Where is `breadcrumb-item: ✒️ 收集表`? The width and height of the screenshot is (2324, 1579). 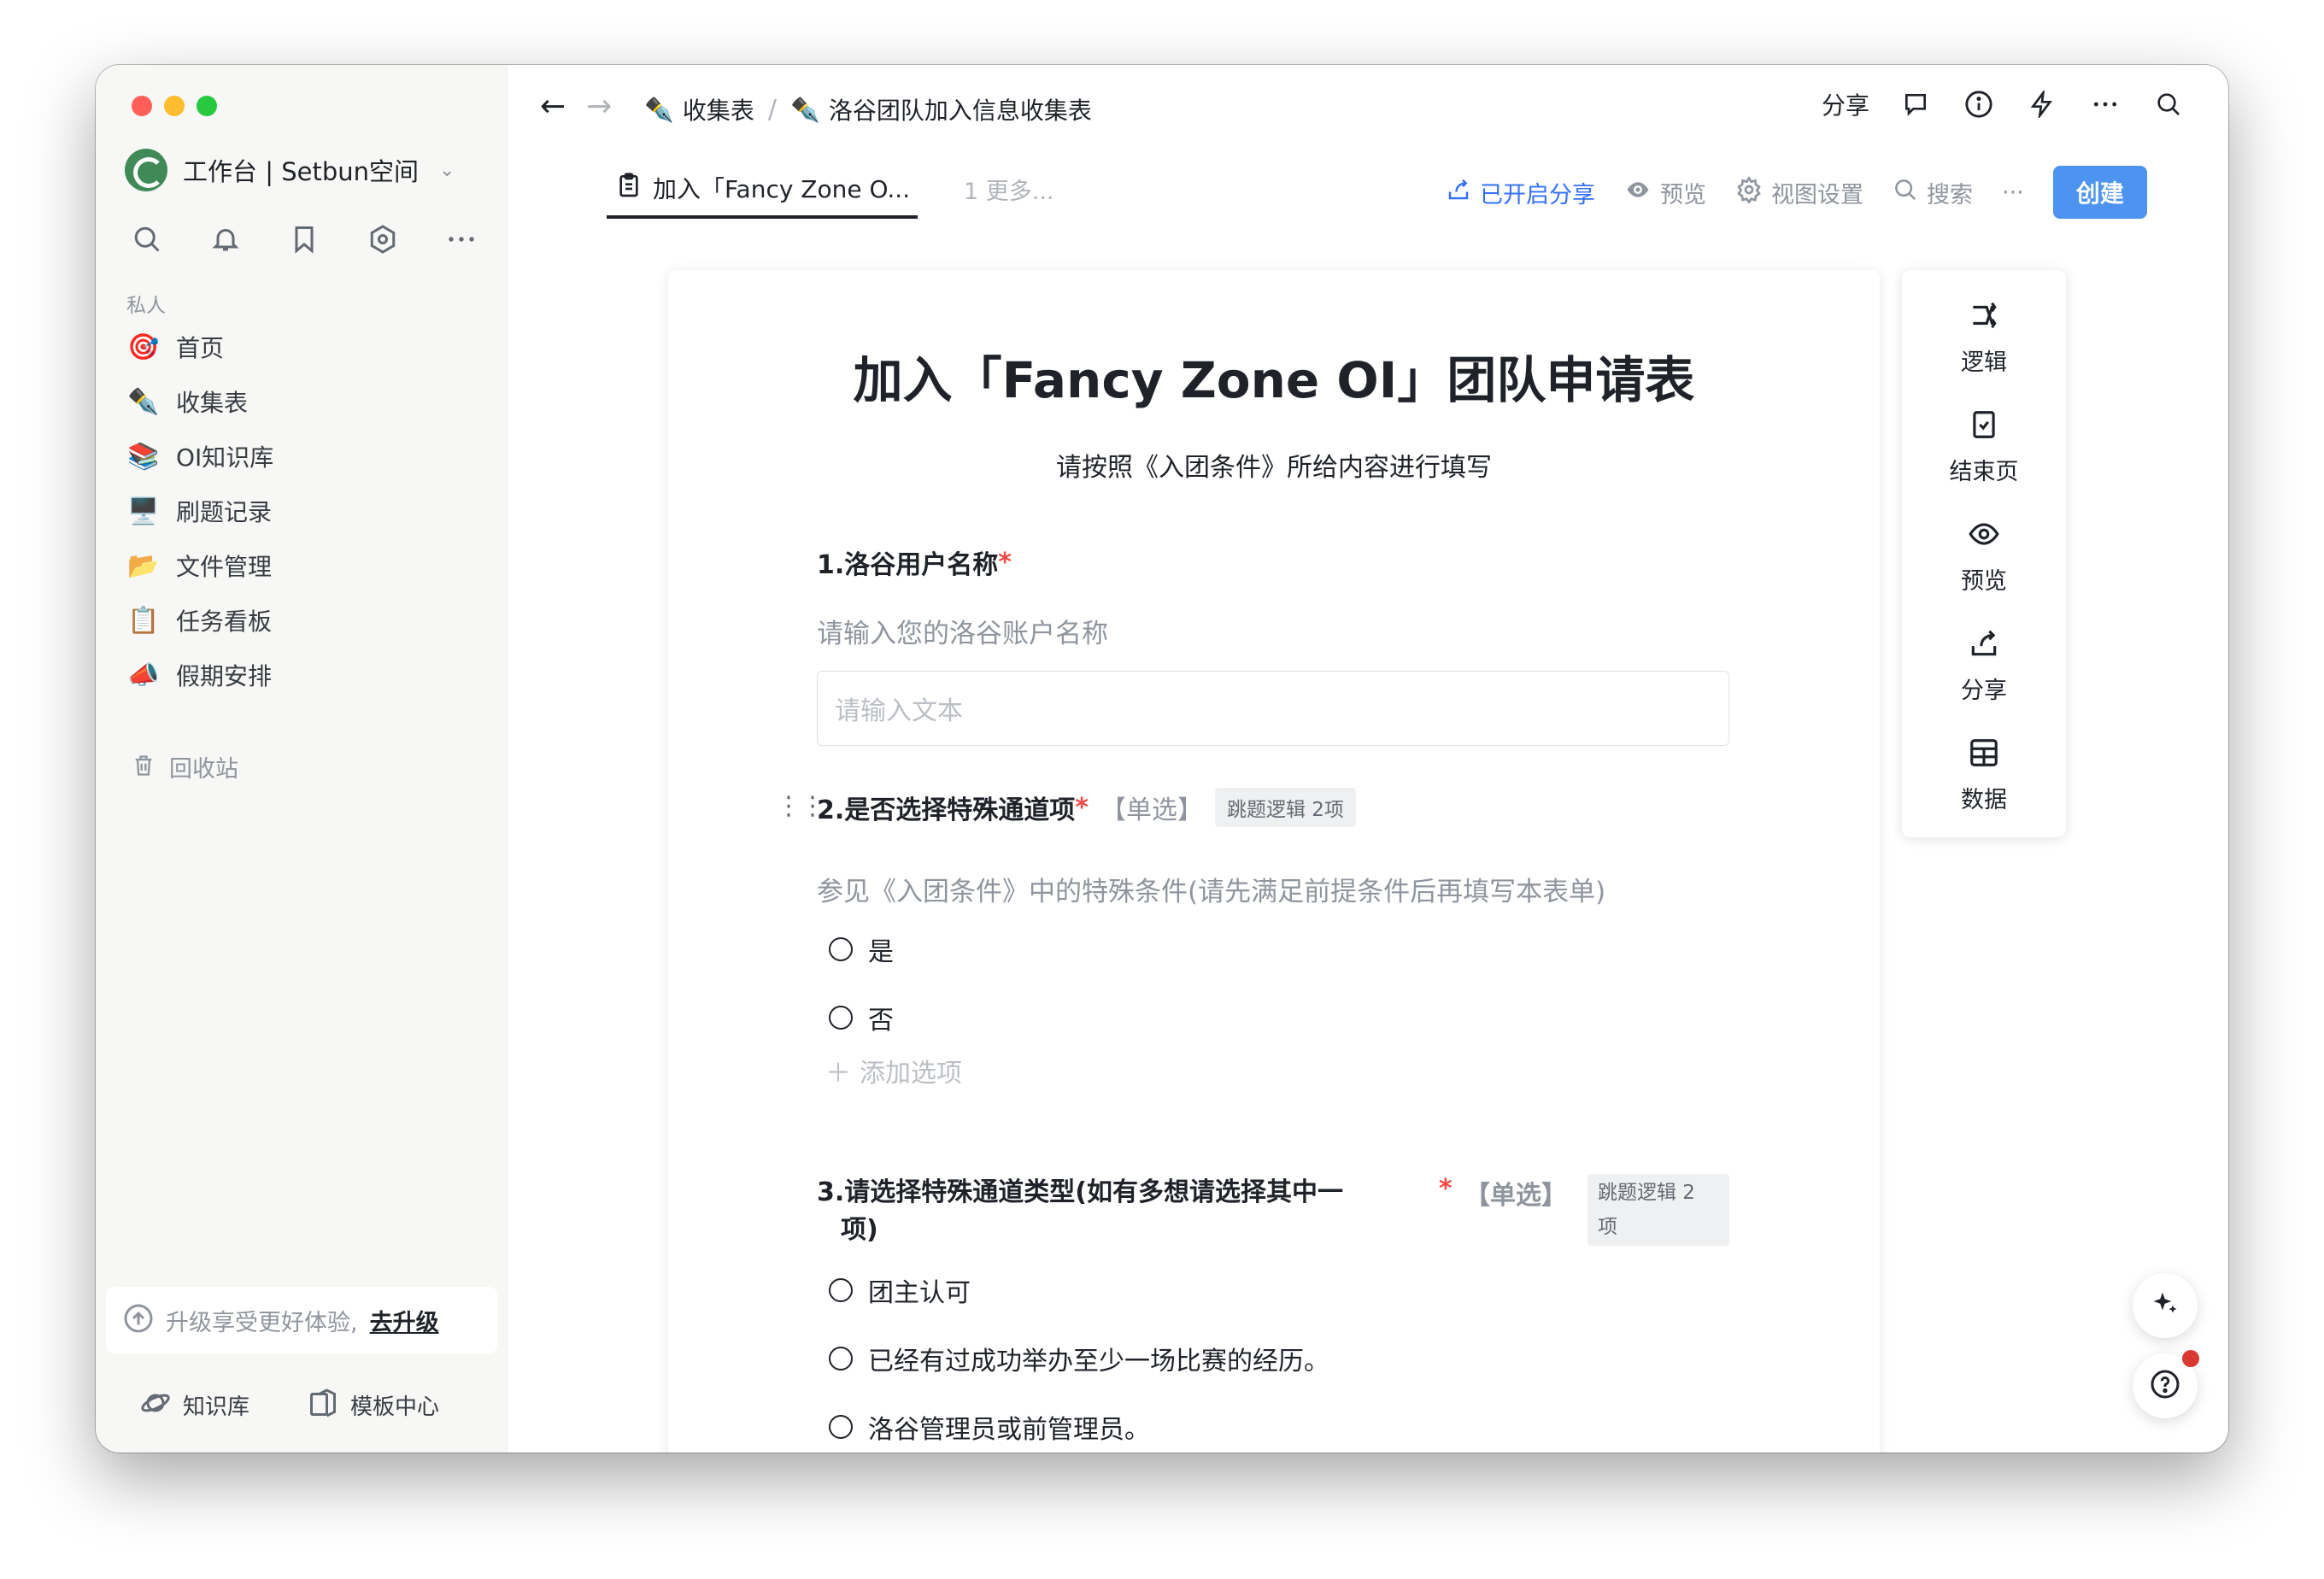
breadcrumb-item: ✒️ 收集表 is located at coordinates (699, 109).